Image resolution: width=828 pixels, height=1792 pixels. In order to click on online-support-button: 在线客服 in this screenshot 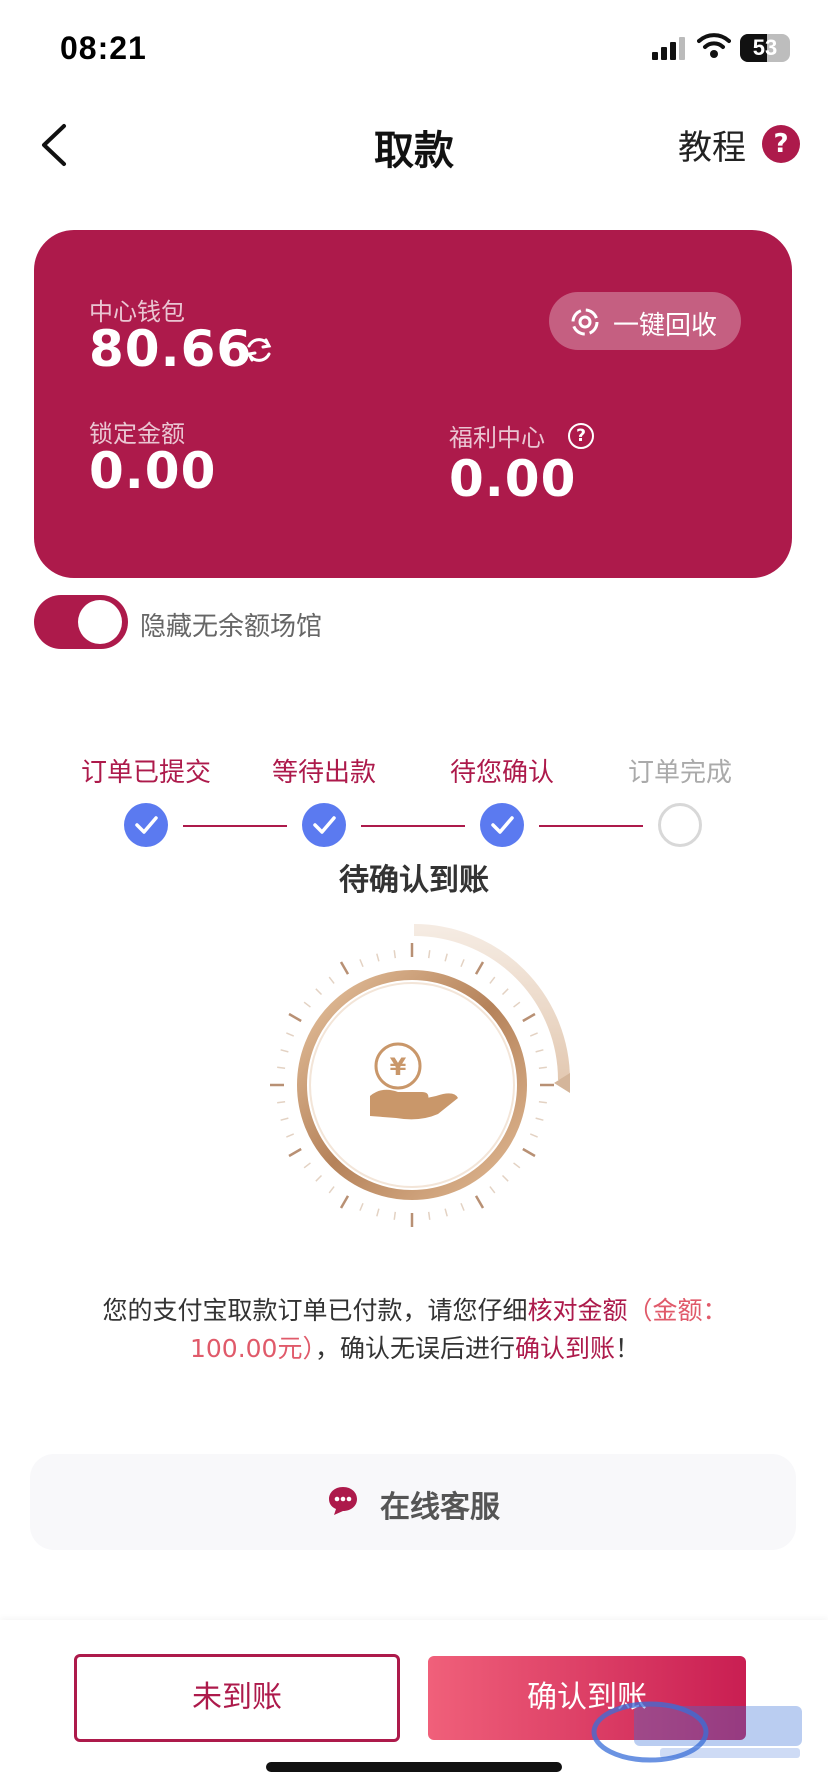, I will do `click(413, 1502)`.